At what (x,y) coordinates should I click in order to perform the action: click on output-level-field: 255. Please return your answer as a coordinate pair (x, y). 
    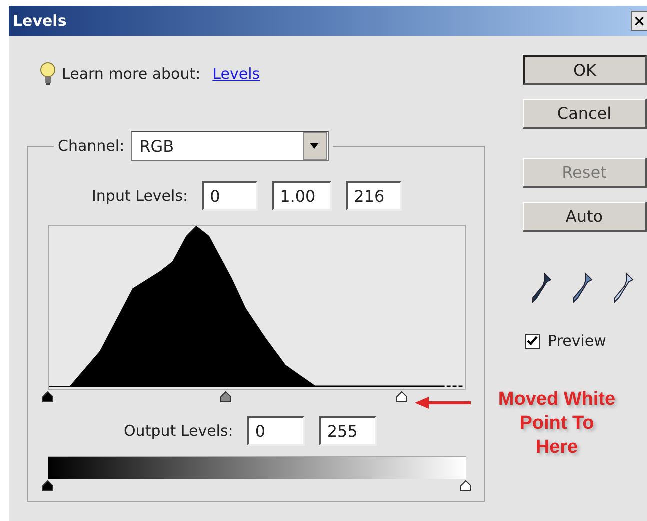
    Looking at the image, I should click on (348, 431).